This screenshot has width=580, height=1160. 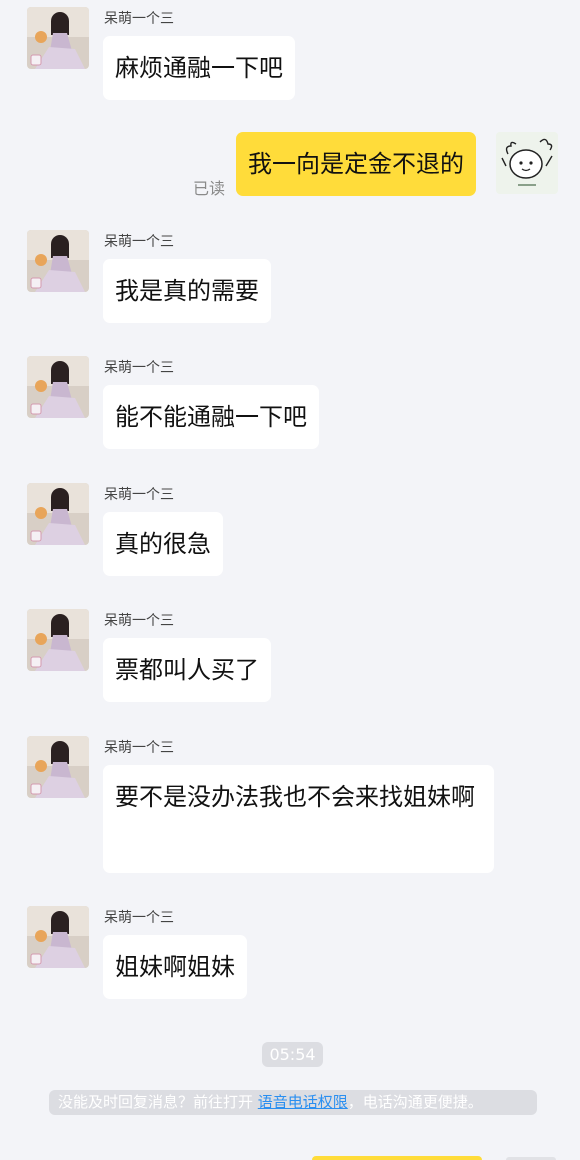 What do you see at coordinates (397, 1158) in the screenshot?
I see `message-bubble-sent-partial` at bounding box center [397, 1158].